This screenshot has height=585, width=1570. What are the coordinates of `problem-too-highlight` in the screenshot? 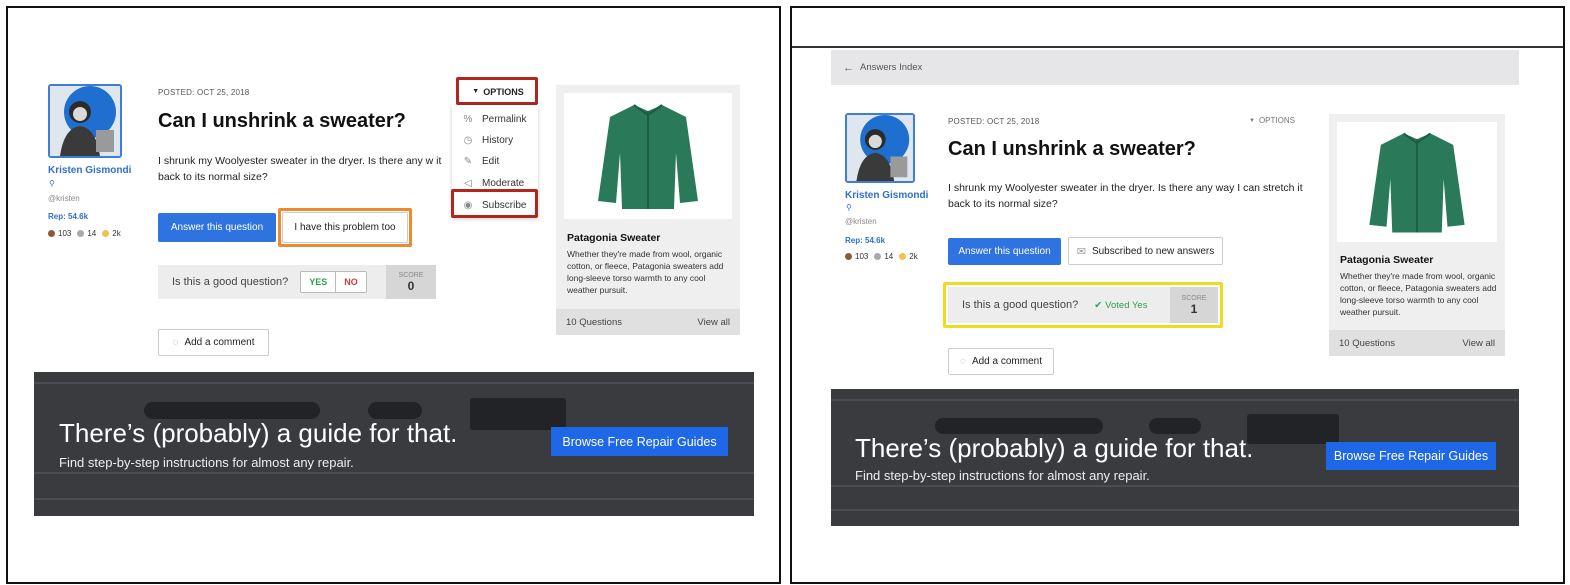 It's located at (345, 227).